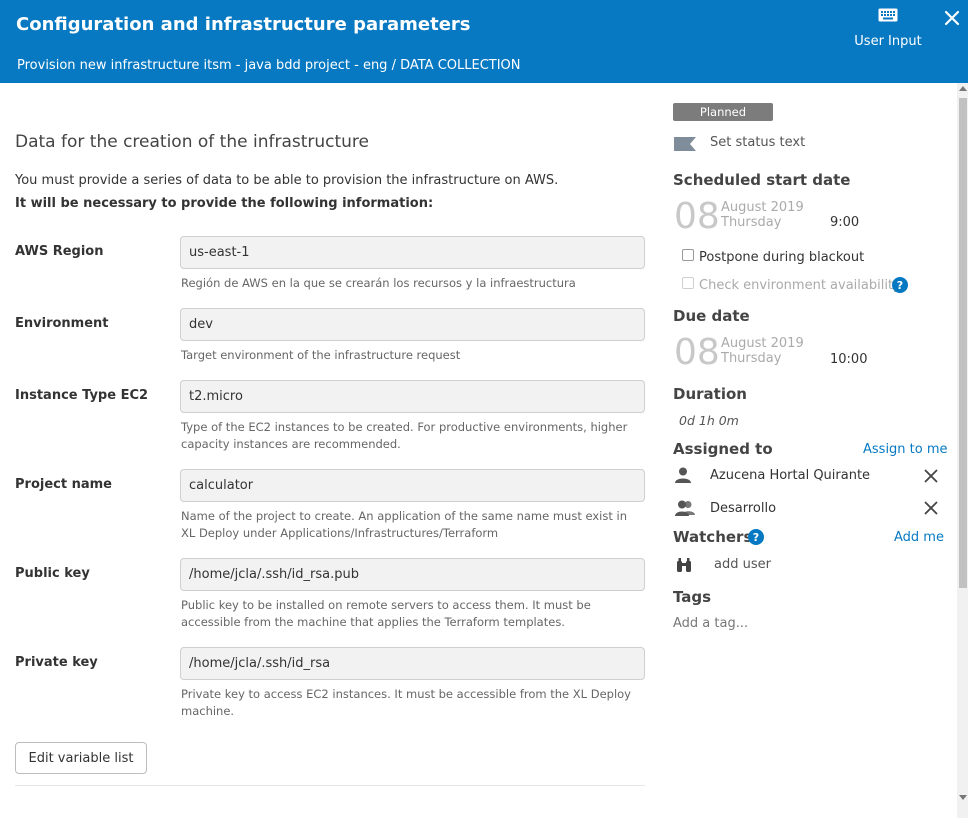  I want to click on postpone-checkbox, so click(688, 255).